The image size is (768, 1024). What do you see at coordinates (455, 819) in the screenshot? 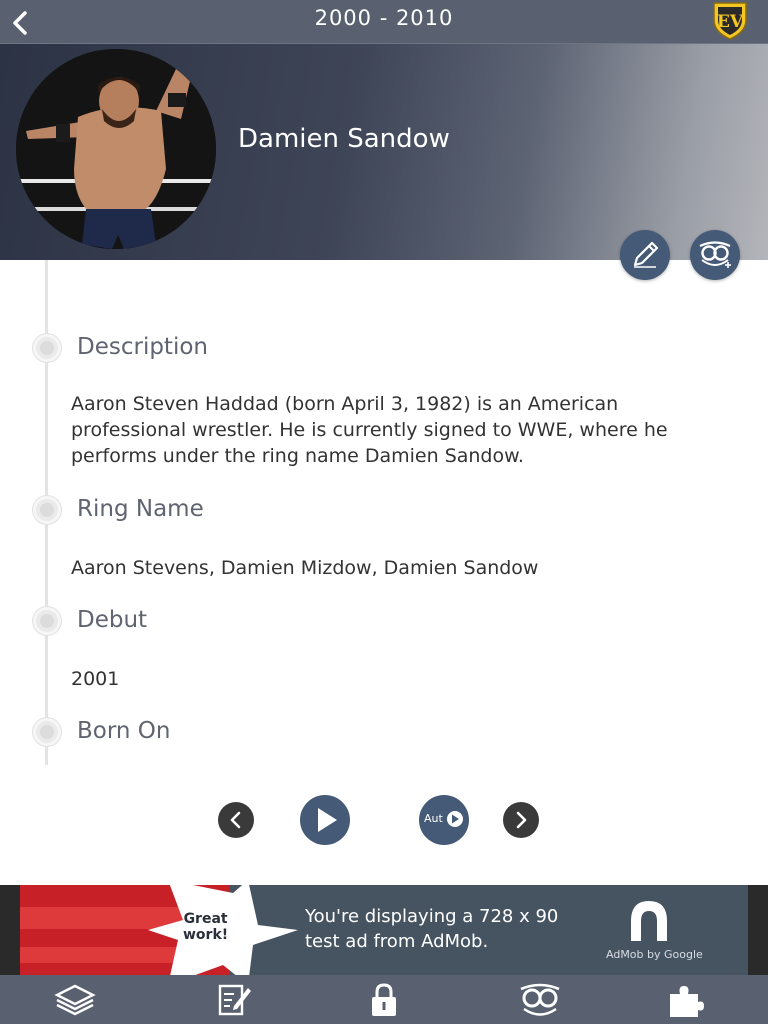
I see `autoplay-icon` at bounding box center [455, 819].